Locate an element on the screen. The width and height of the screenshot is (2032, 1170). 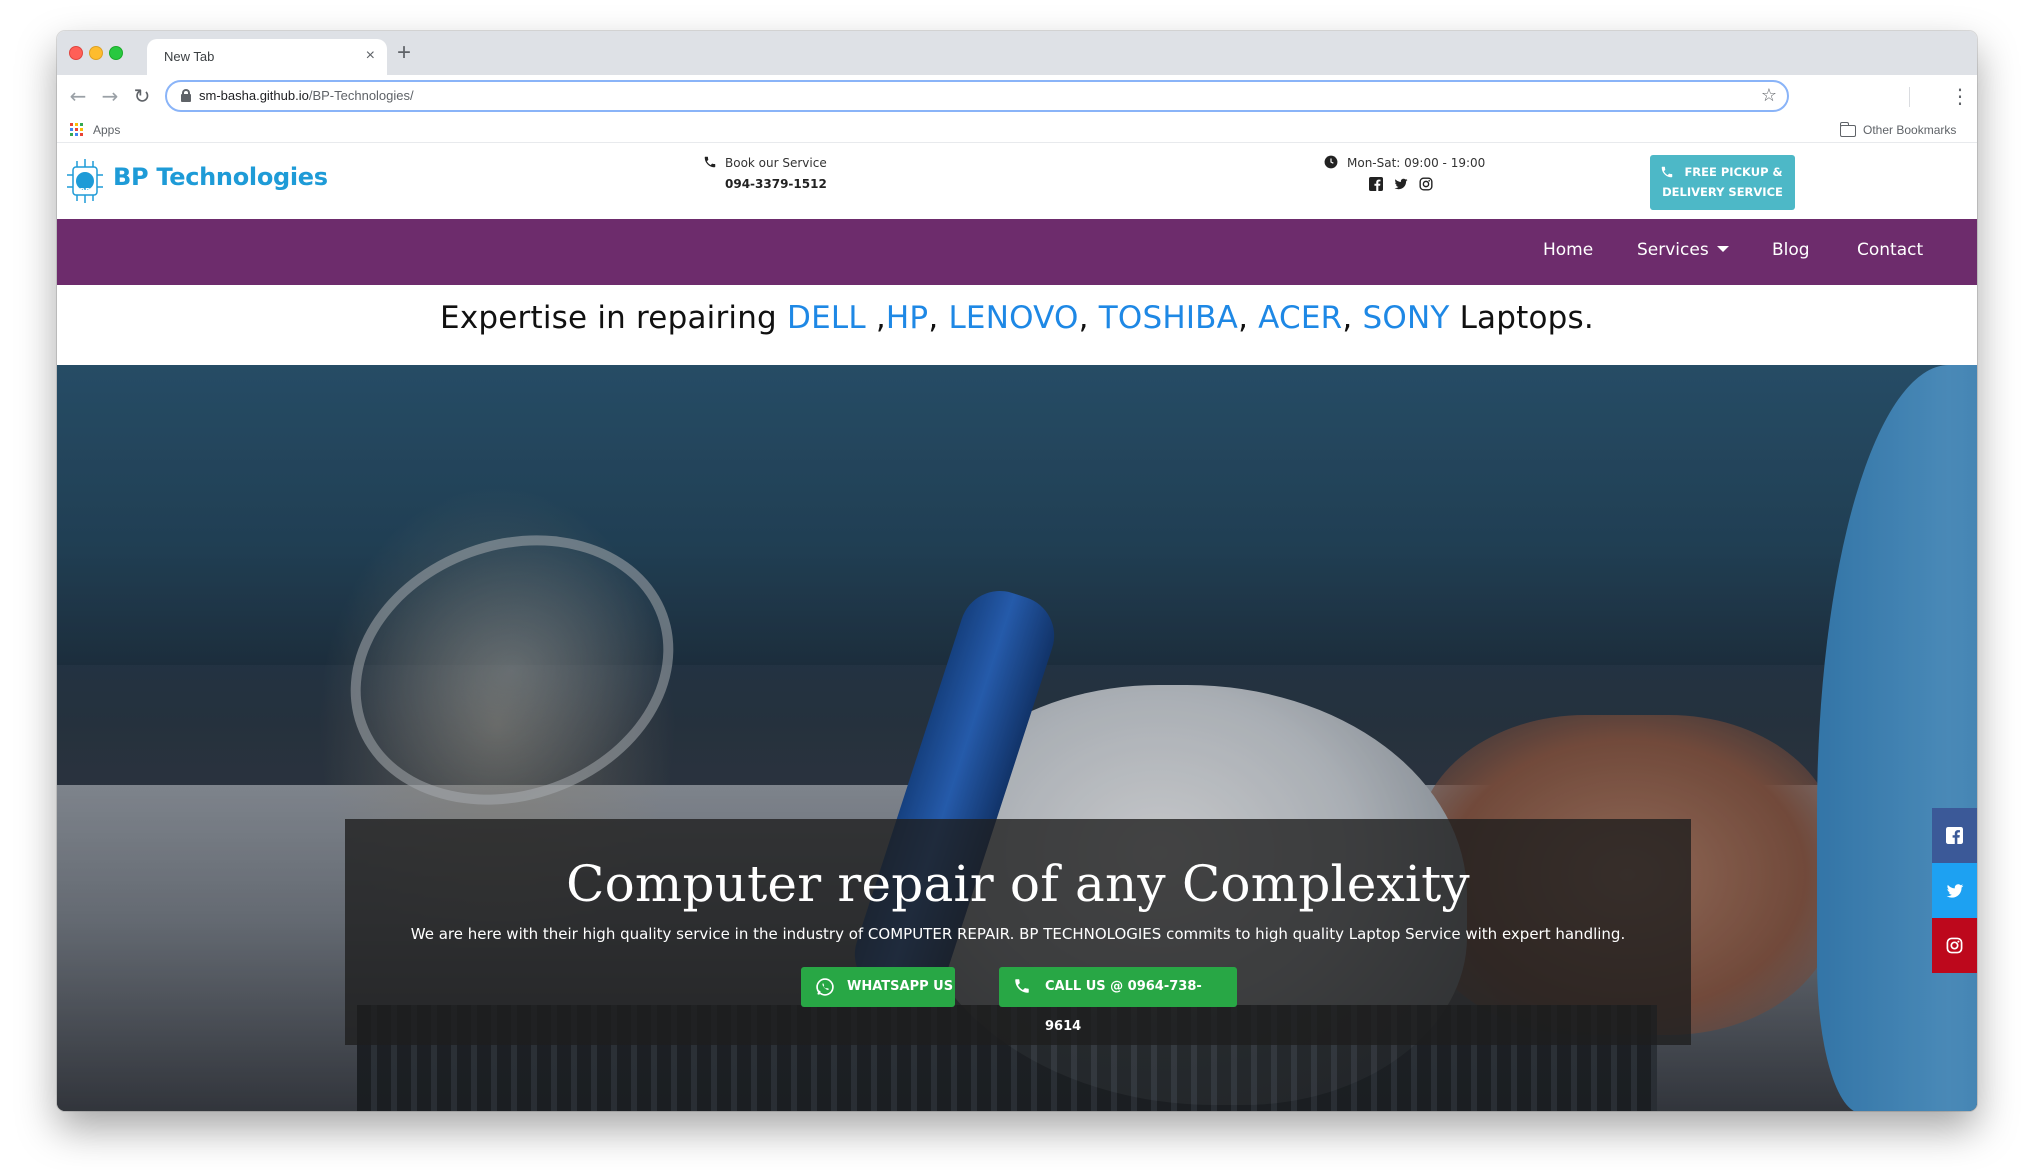
floating-instagram-button is located at coordinates (1954, 945).